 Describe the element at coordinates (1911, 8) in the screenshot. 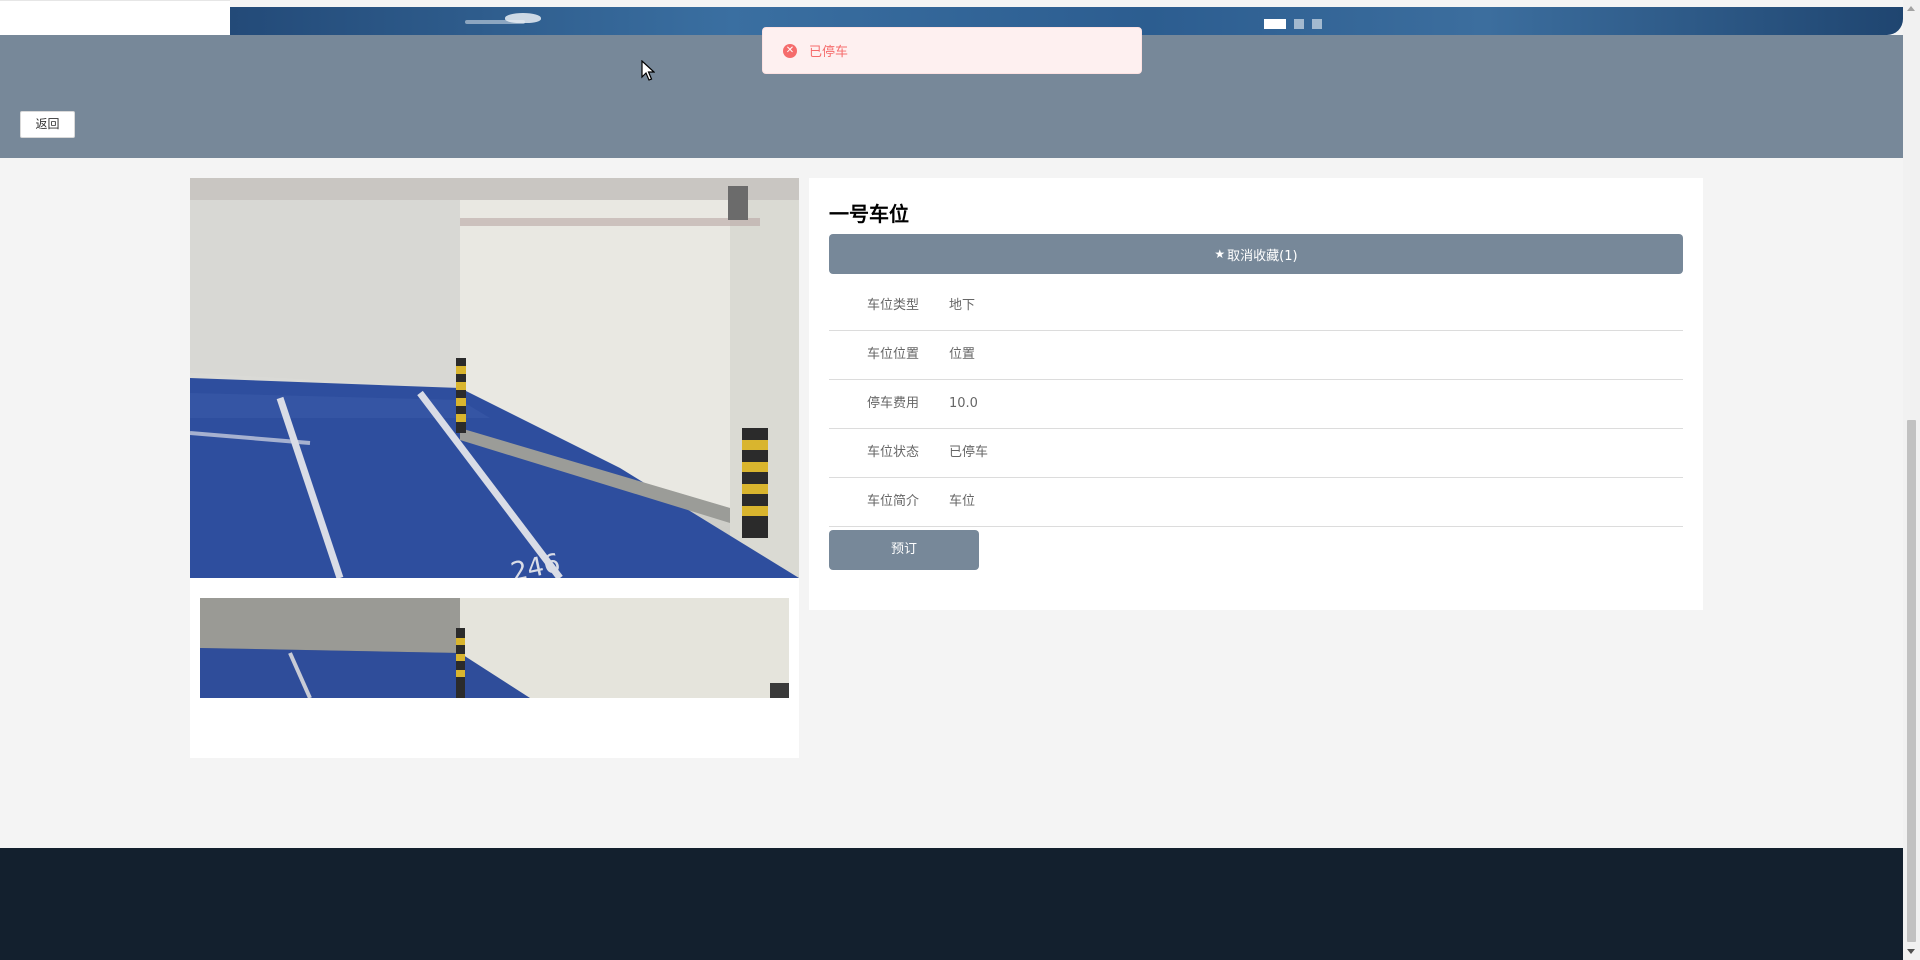

I see `scroll-up-arrow-icon` at that location.